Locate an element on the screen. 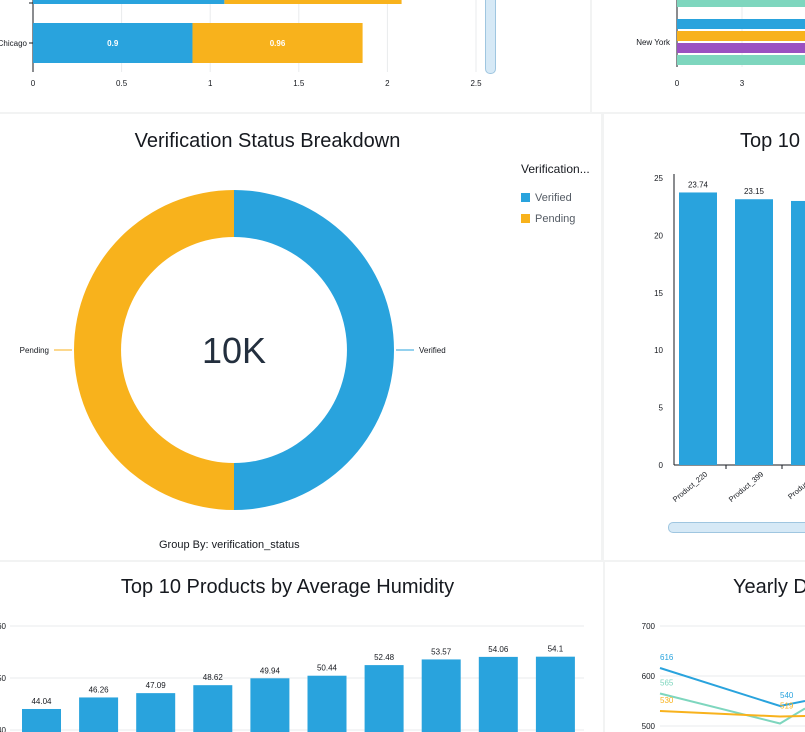 This screenshot has height=732, width=805. bar-value-label: 52.48 is located at coordinates (384, 657).